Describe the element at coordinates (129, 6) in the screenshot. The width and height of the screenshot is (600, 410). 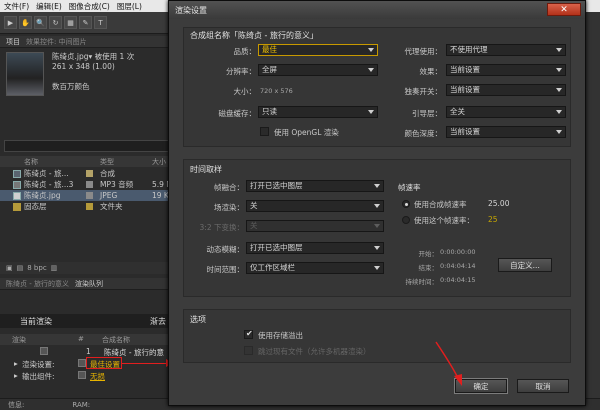
I see `menu-layer: 图层(L)` at that location.